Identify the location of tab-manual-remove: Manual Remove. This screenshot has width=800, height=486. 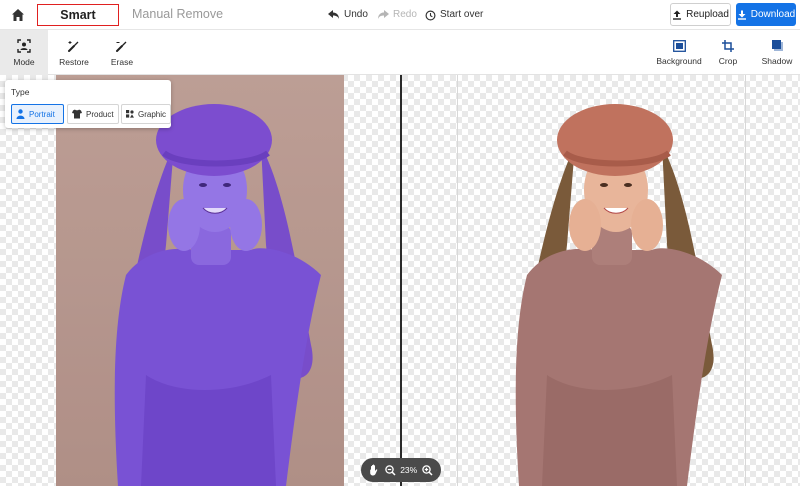
(177, 15).